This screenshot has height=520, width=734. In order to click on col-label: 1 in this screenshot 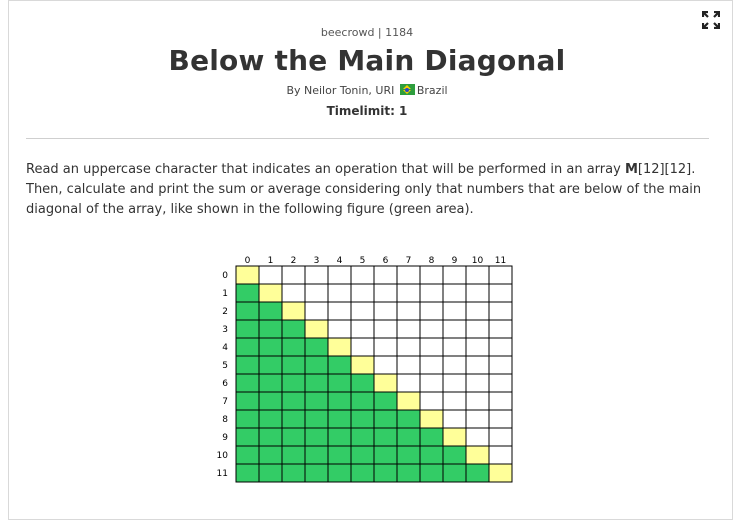, I will do `click(271, 261)`.